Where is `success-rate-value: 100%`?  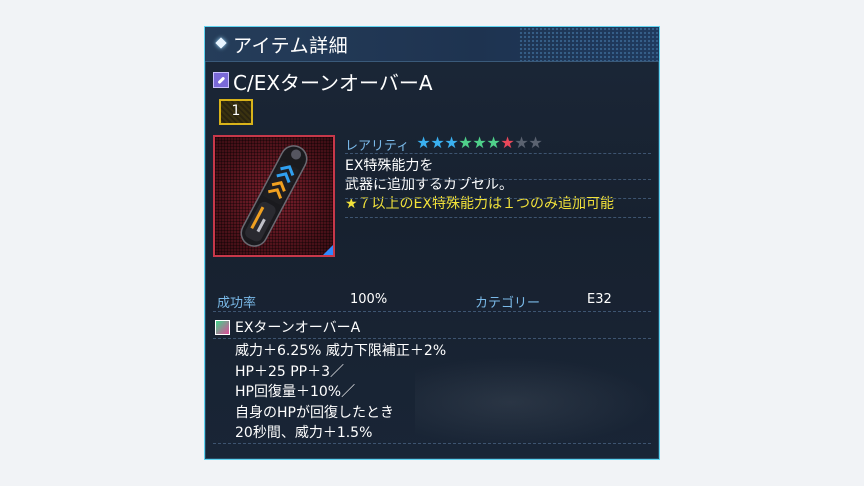 success-rate-value: 100% is located at coordinates (369, 299).